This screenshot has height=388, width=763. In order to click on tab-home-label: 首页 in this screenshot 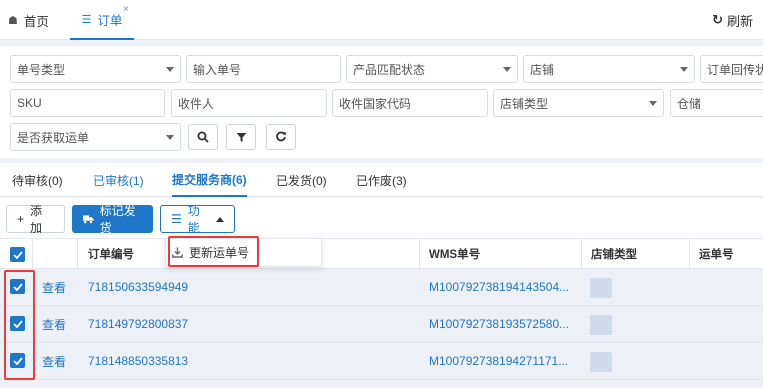, I will do `click(36, 21)`.